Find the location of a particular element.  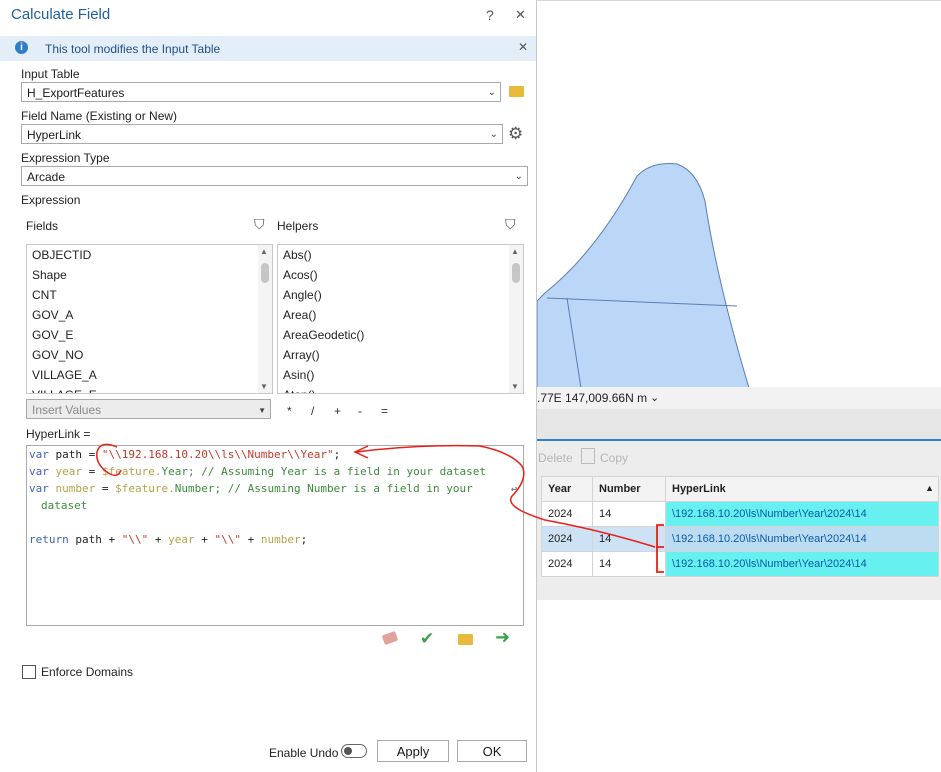

operator-add-button: + is located at coordinates (337, 411).